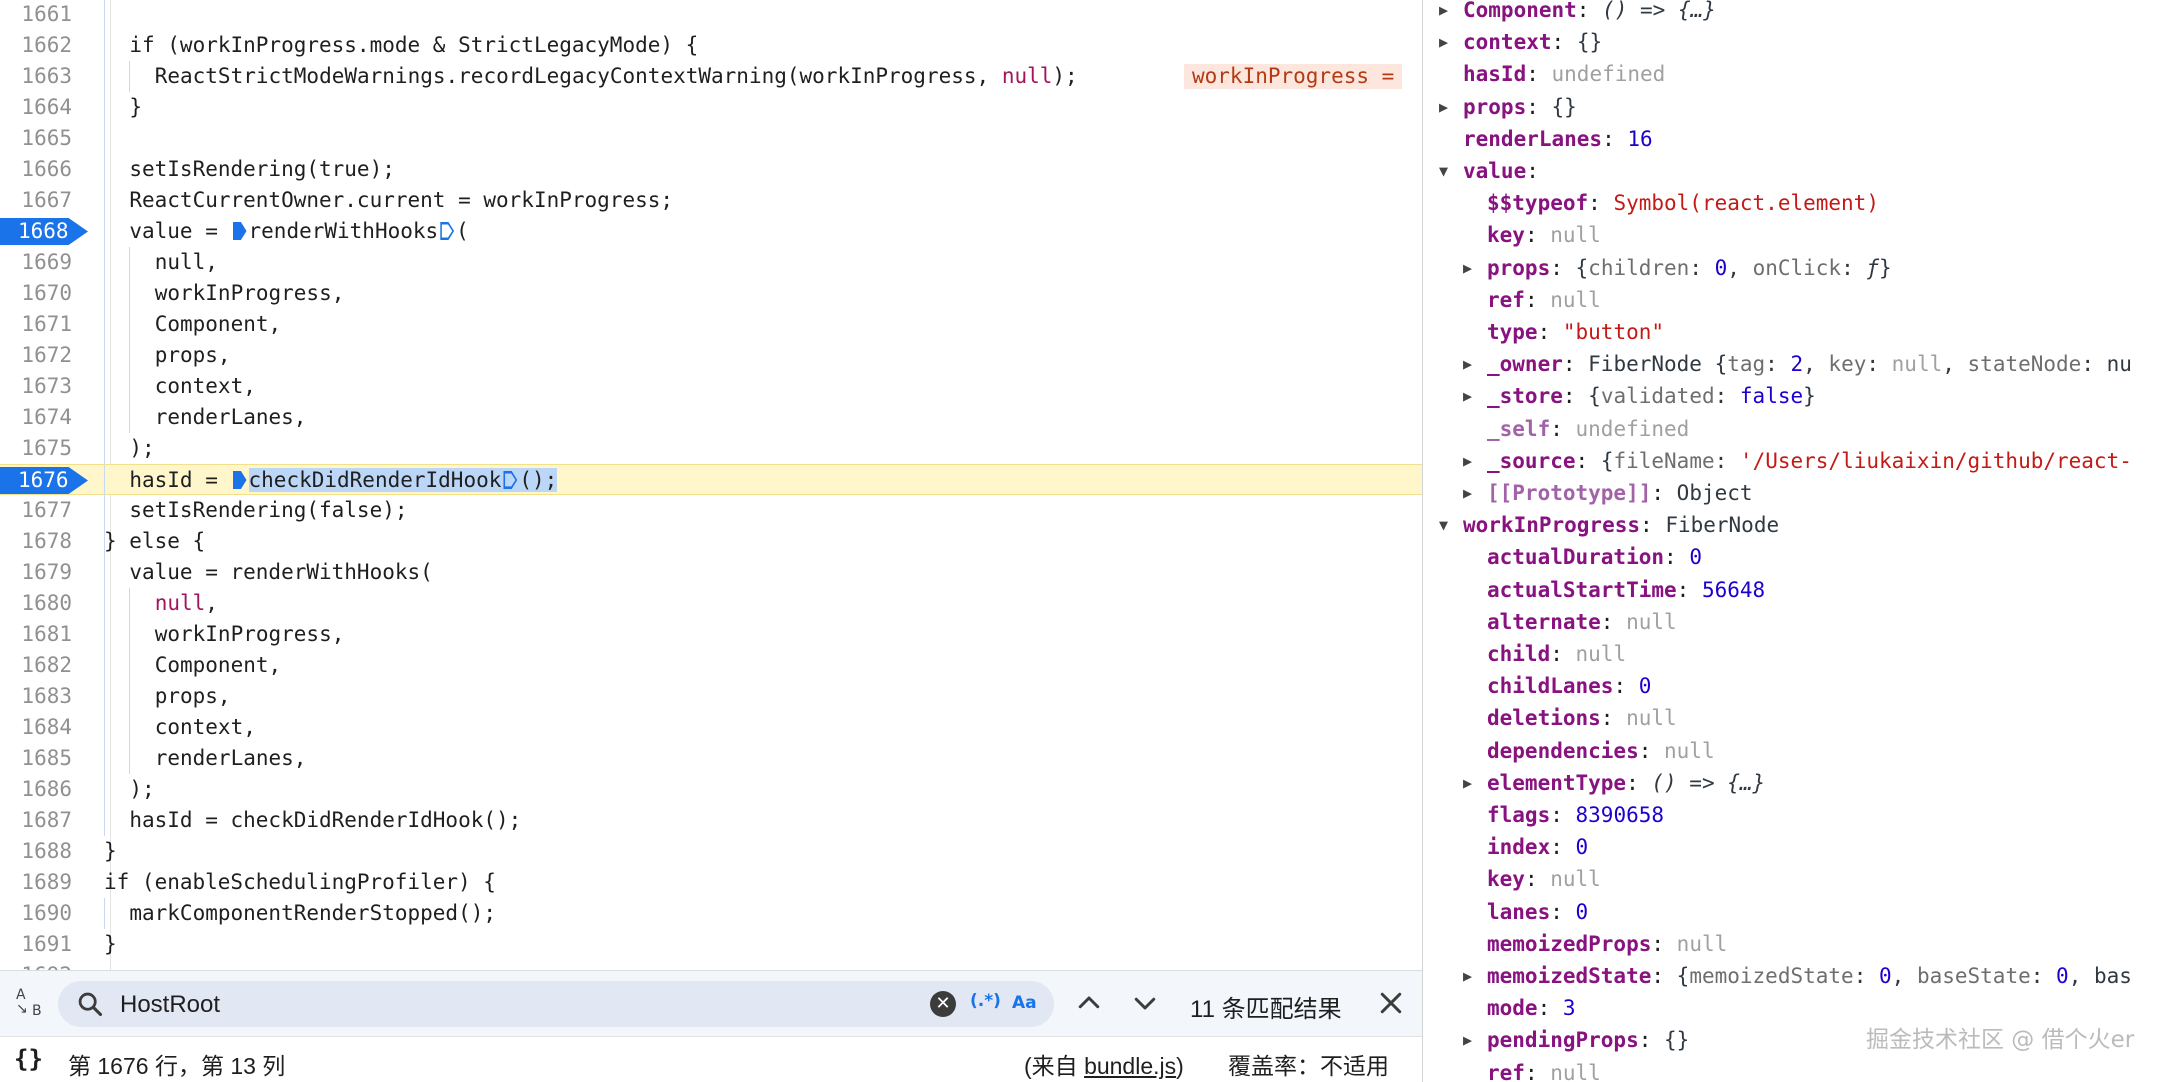 The image size is (2180, 1082). I want to click on line-number: 1690, so click(36, 913).